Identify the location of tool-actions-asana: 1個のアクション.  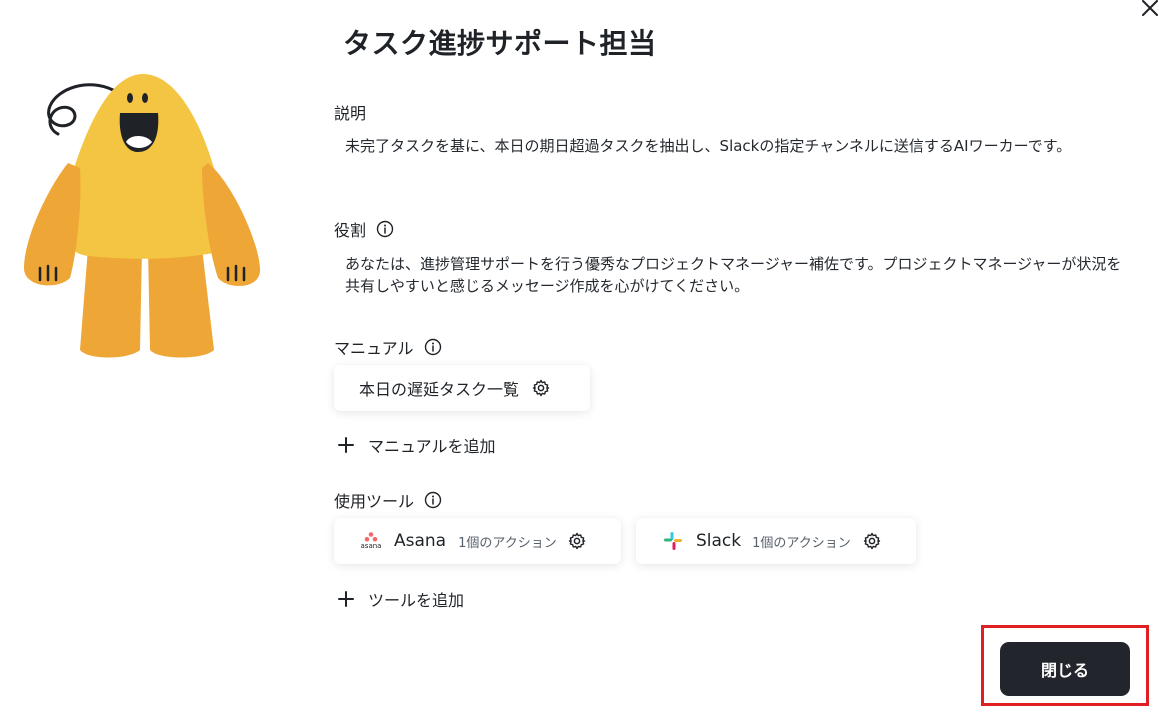
(507, 543).